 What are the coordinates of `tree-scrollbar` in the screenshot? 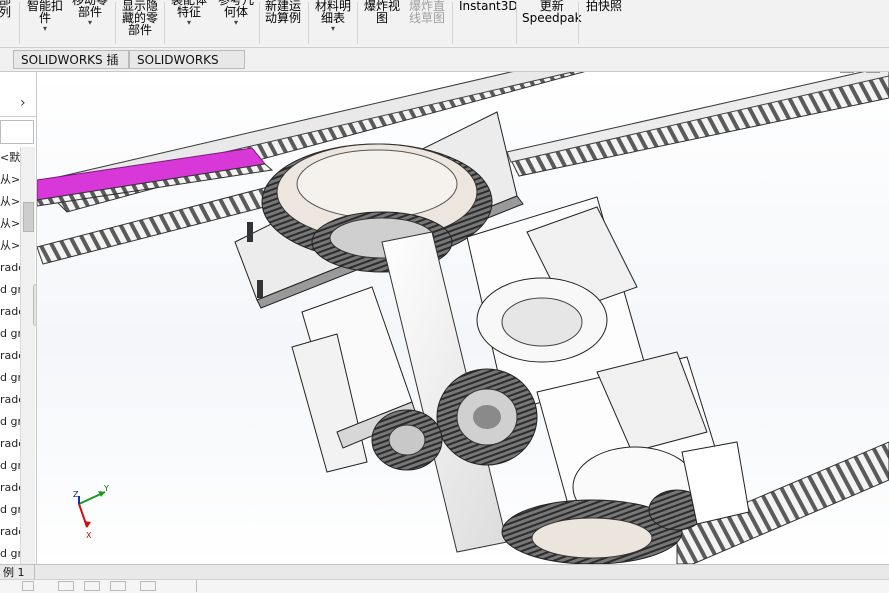 It's located at (27, 355).